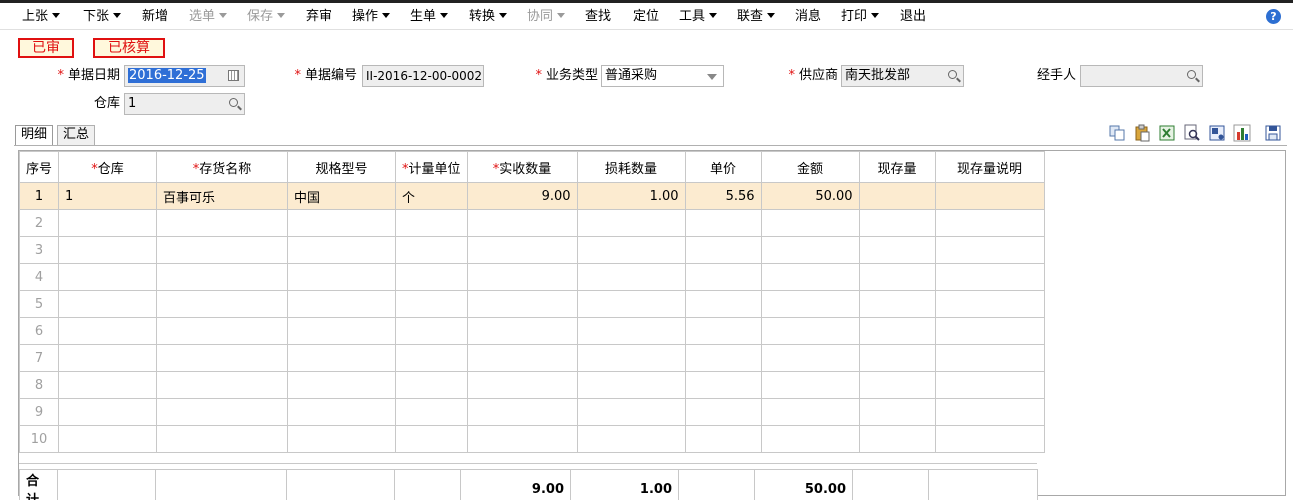  What do you see at coordinates (371, 17) in the screenshot?
I see `toolbar-item: 操作` at bounding box center [371, 17].